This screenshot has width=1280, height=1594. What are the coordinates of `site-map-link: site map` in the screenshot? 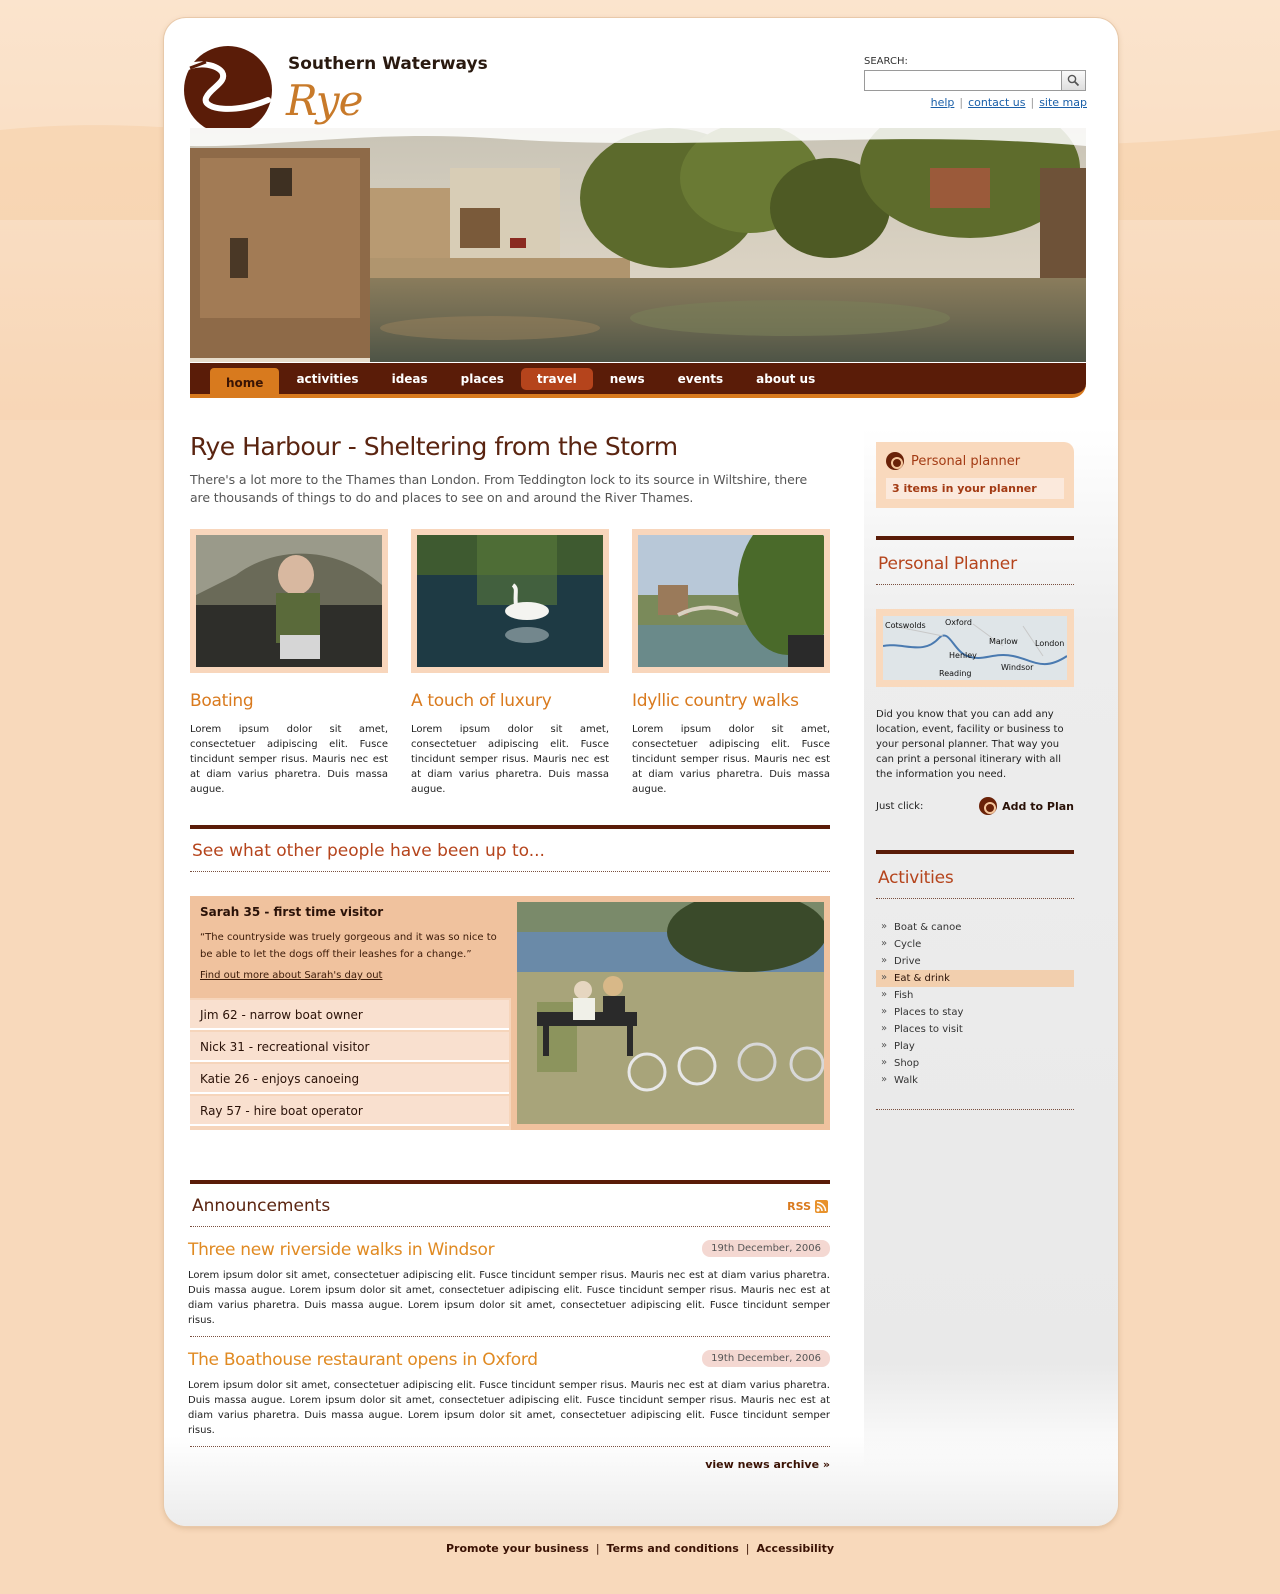 It's located at (1063, 102).